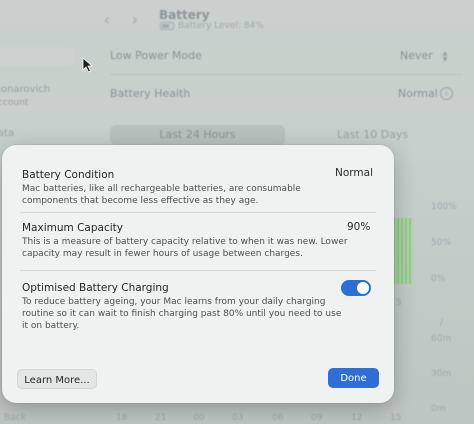  Describe the element at coordinates (418, 93) in the screenshot. I see `battery-health-value: Normal` at that location.